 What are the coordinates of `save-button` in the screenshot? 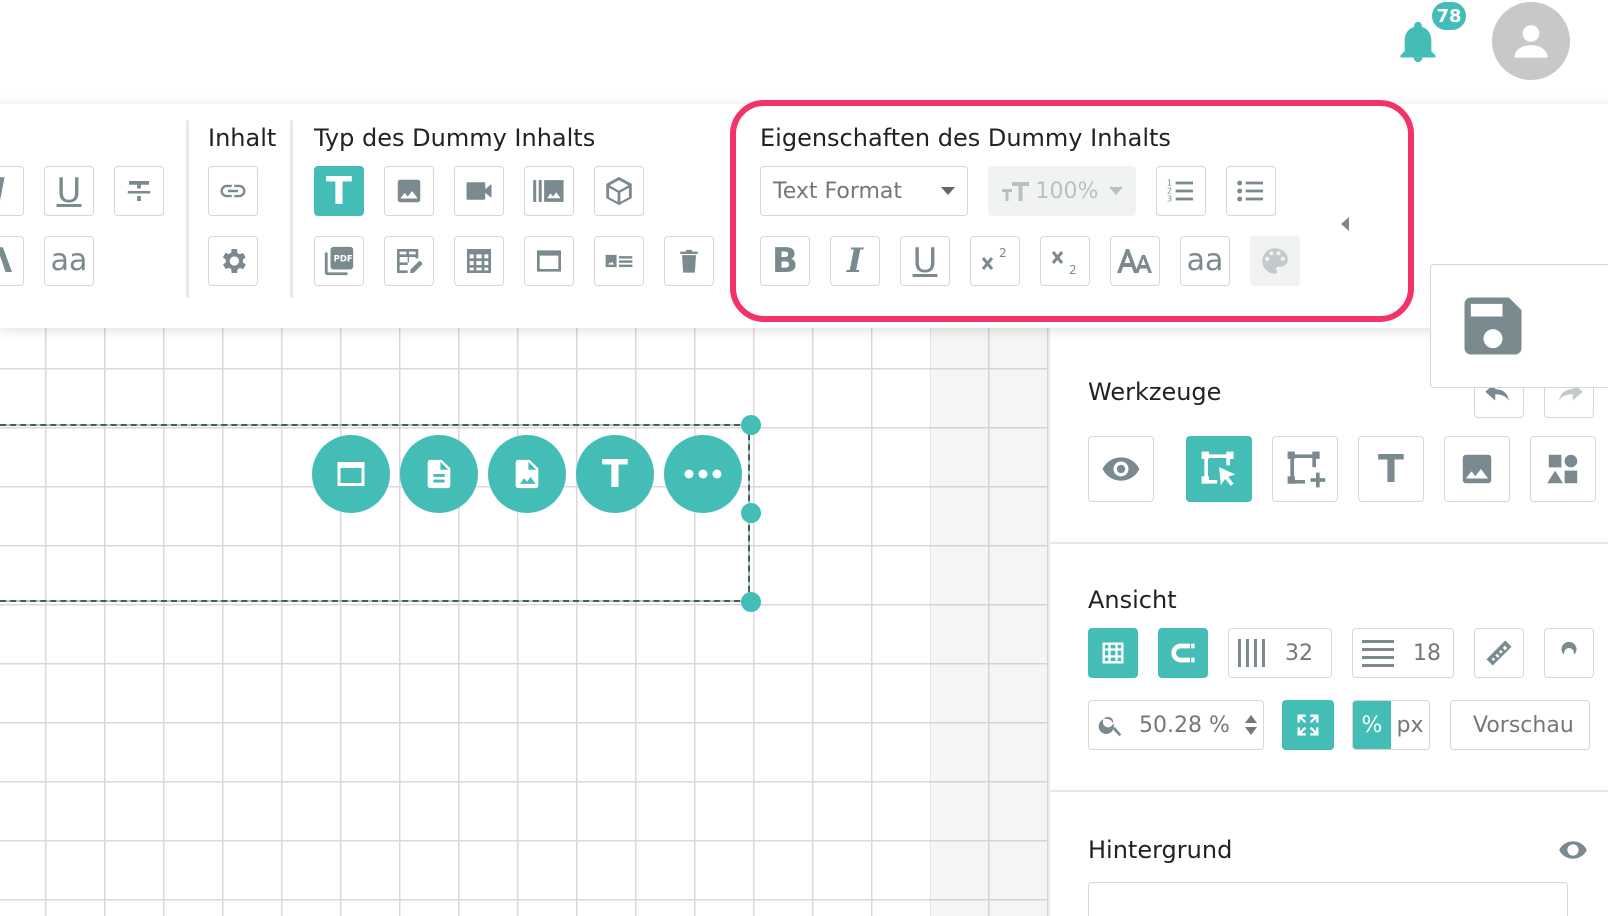 It's located at (1519, 326).